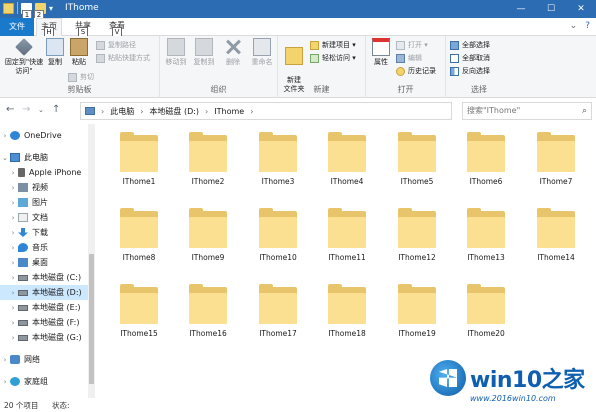  I want to click on nav-item-onedrive: › OneDrive, so click(44, 135).